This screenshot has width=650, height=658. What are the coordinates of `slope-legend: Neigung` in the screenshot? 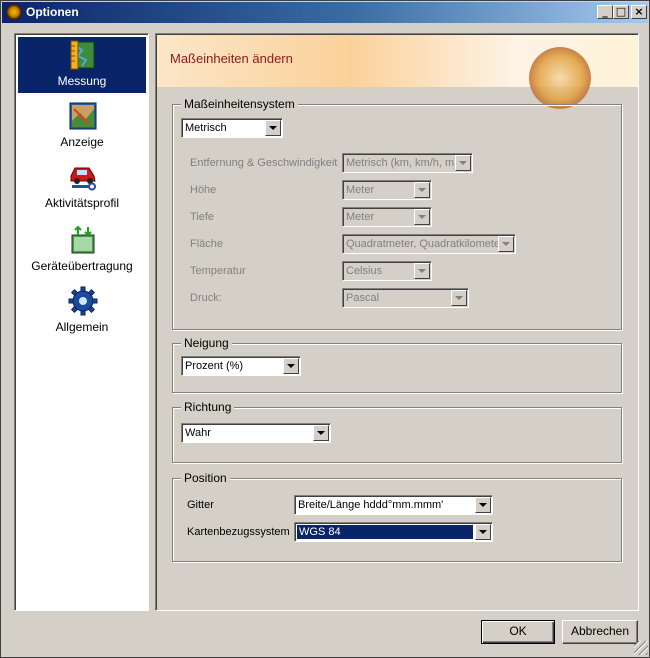 It's located at (206, 343).